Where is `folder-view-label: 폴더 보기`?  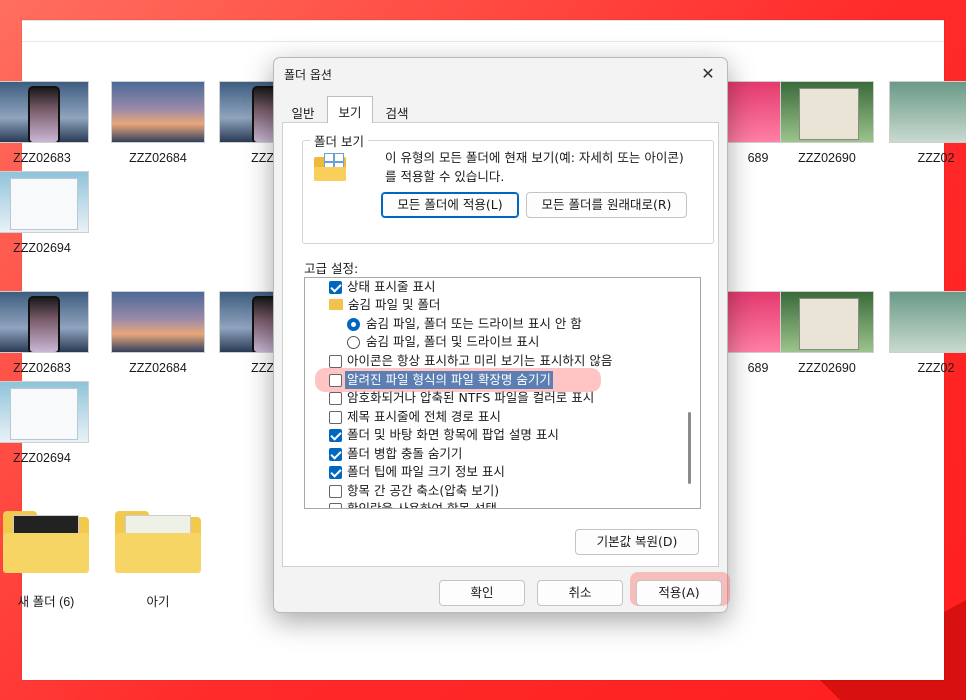
folder-view-label: 폴더 보기 is located at coordinates (339, 140).